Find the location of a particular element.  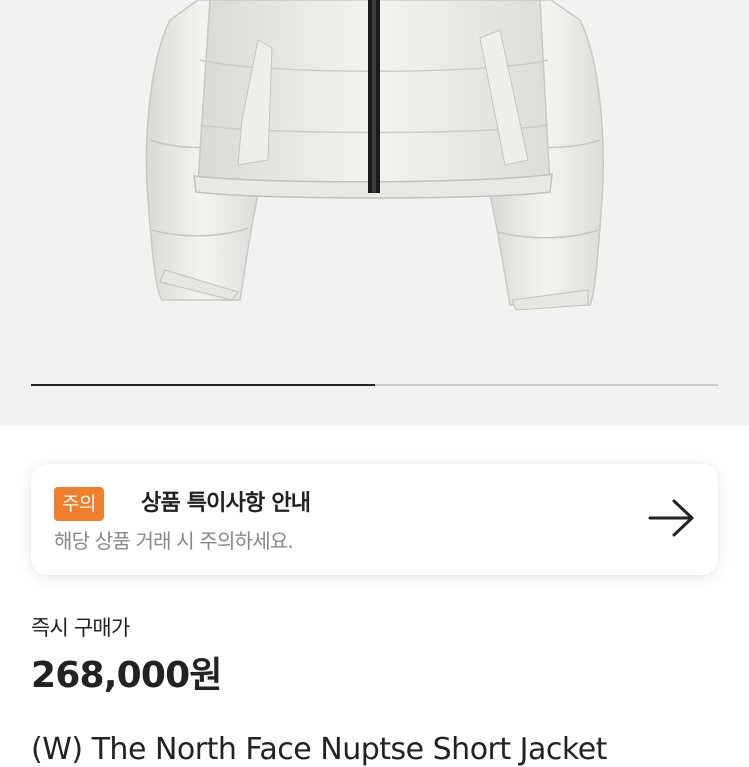

gallery-progress-fill is located at coordinates (203, 385).